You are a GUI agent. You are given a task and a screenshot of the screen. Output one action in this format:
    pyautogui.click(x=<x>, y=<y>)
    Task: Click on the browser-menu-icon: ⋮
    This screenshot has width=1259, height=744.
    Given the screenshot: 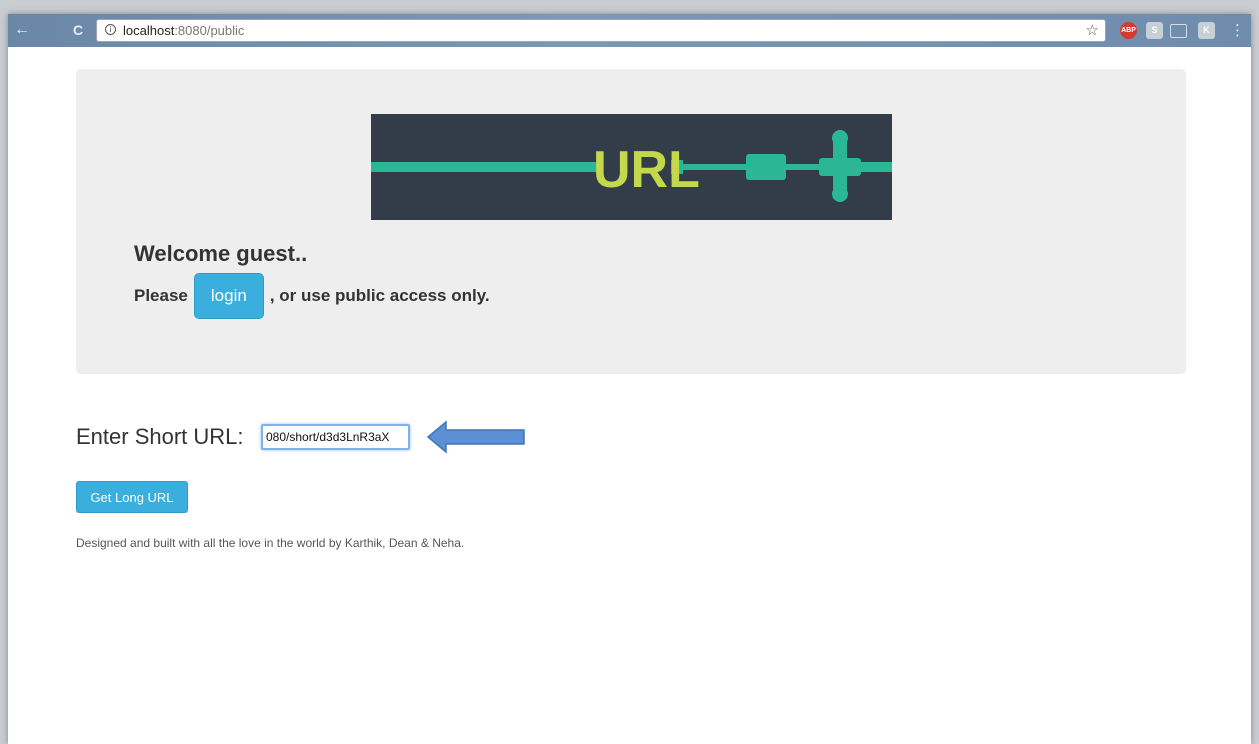 What is the action you would take?
    pyautogui.click(x=1237, y=30)
    